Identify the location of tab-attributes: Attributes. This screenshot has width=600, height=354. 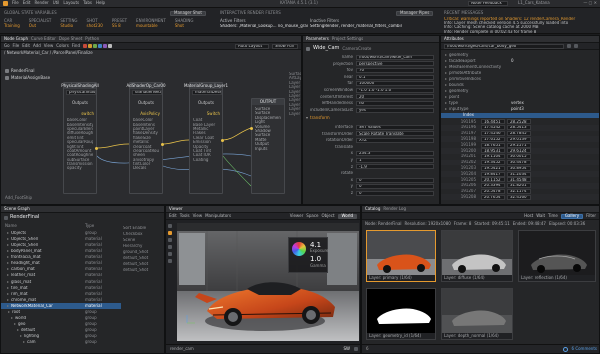
(454, 39).